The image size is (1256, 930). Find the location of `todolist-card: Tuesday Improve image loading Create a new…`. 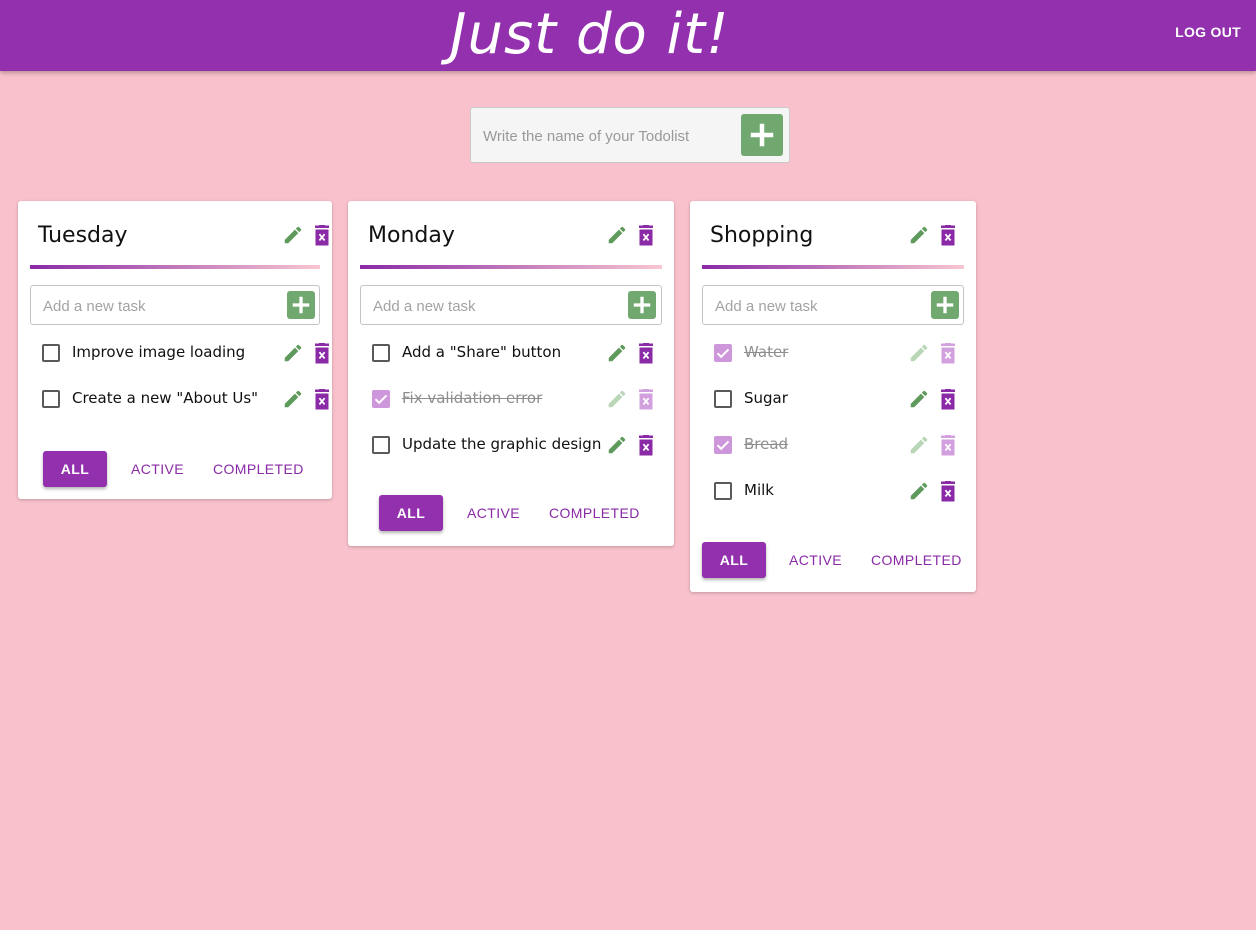

todolist-card: Tuesday Improve image loading Create a new… is located at coordinates (175, 350).